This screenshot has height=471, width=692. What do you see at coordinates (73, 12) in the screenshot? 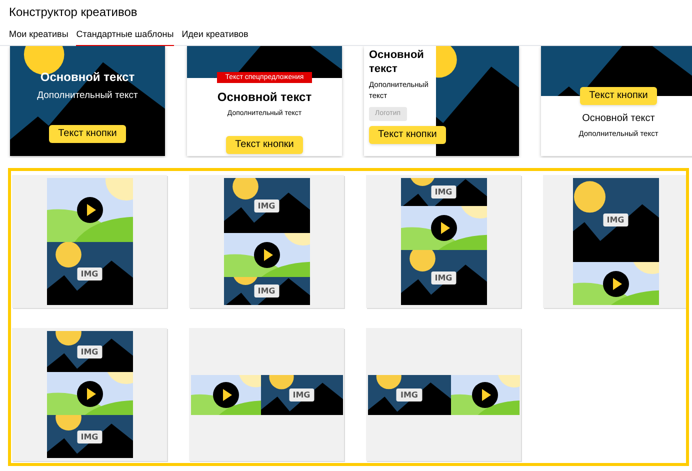
I see `page-title: Конструктор креативов` at bounding box center [73, 12].